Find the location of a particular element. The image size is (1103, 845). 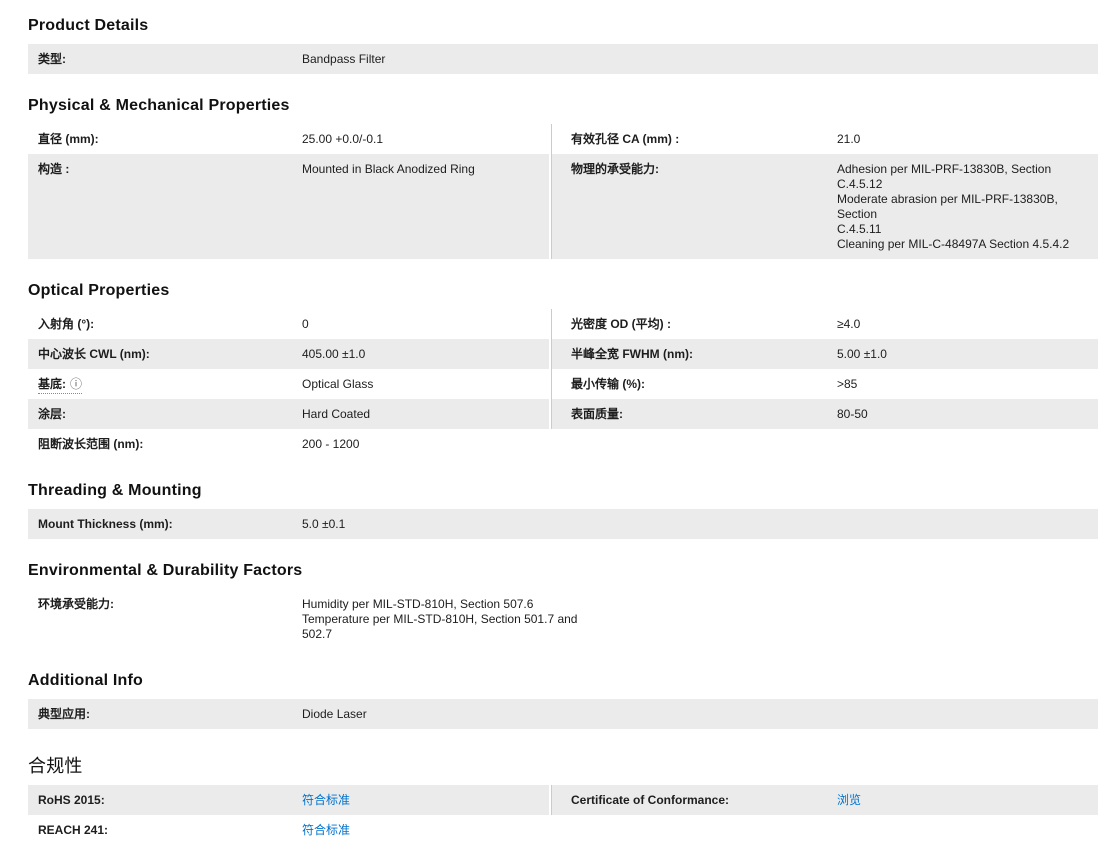

spec-label-text: Certificate of Conformance: is located at coordinates (650, 800).